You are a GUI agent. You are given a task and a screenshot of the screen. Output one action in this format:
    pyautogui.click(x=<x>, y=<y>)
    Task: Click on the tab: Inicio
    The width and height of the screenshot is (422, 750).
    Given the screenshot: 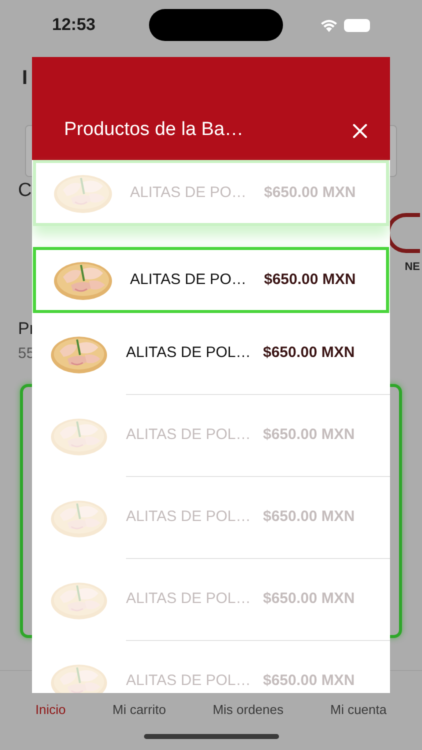 What is the action you would take?
    pyautogui.click(x=50, y=711)
    